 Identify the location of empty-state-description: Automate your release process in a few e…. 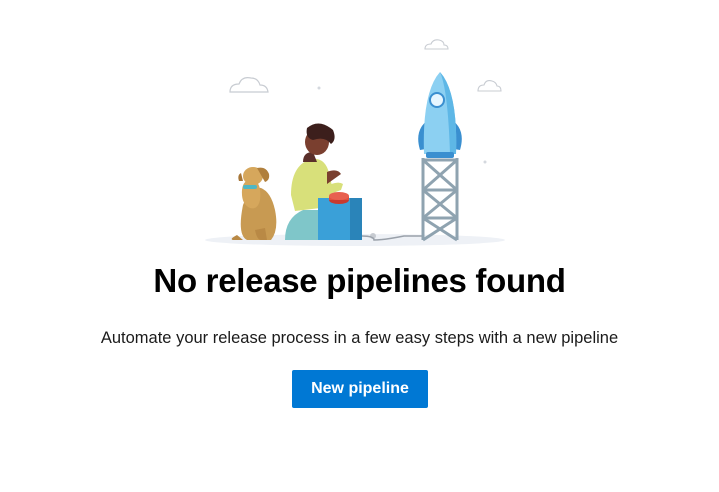
(359, 338).